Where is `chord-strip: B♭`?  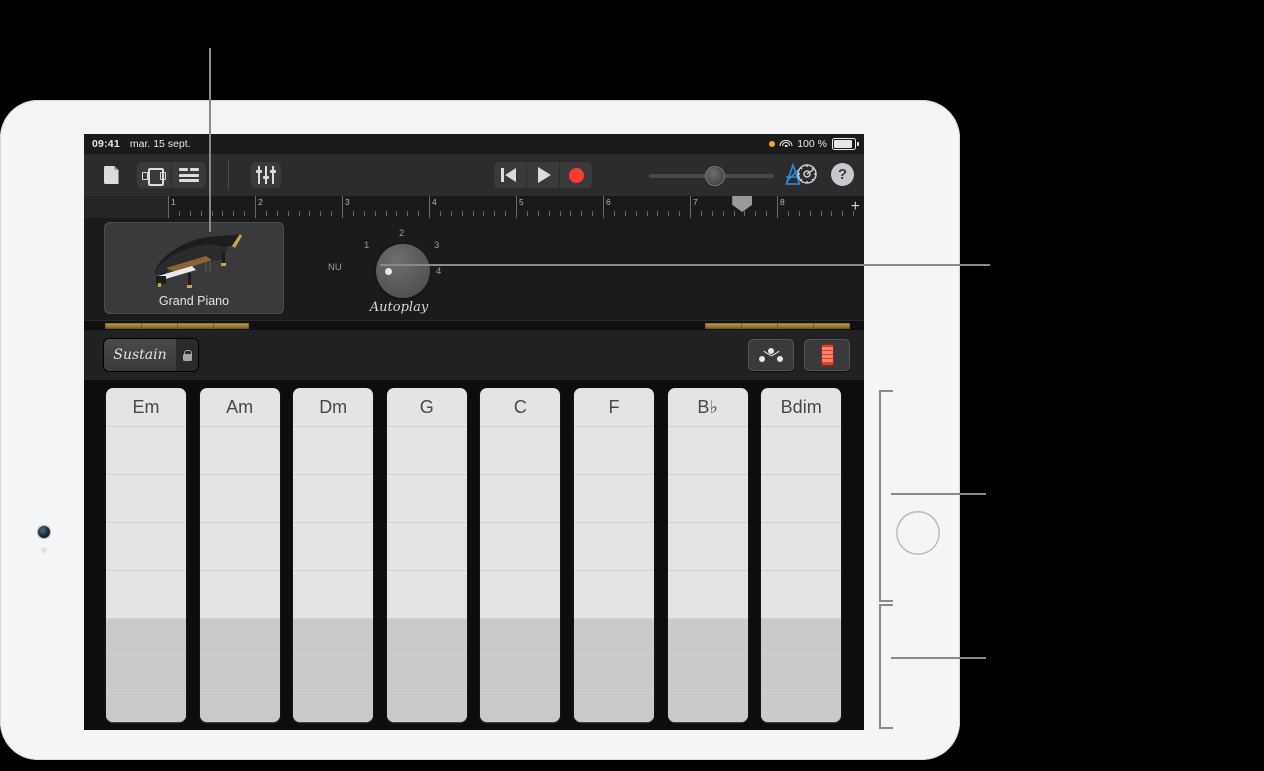
chord-strip: B♭ is located at coordinates (707, 555).